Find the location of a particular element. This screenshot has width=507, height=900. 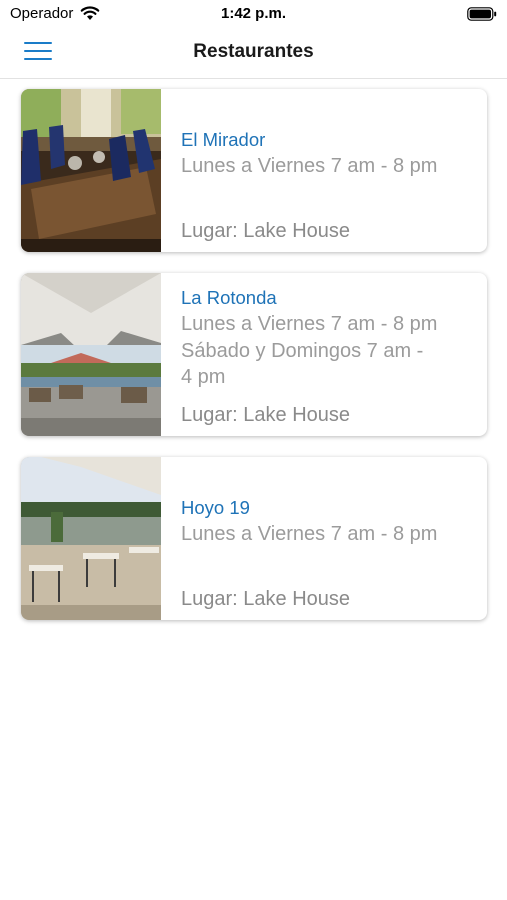

restaurant-hours: Sábado y Domingos 7 am - is located at coordinates (302, 350).